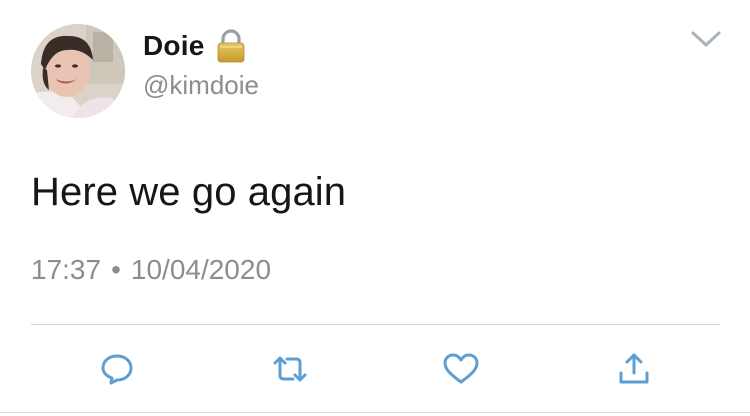  What do you see at coordinates (706, 39) in the screenshot?
I see `chevron-down-icon` at bounding box center [706, 39].